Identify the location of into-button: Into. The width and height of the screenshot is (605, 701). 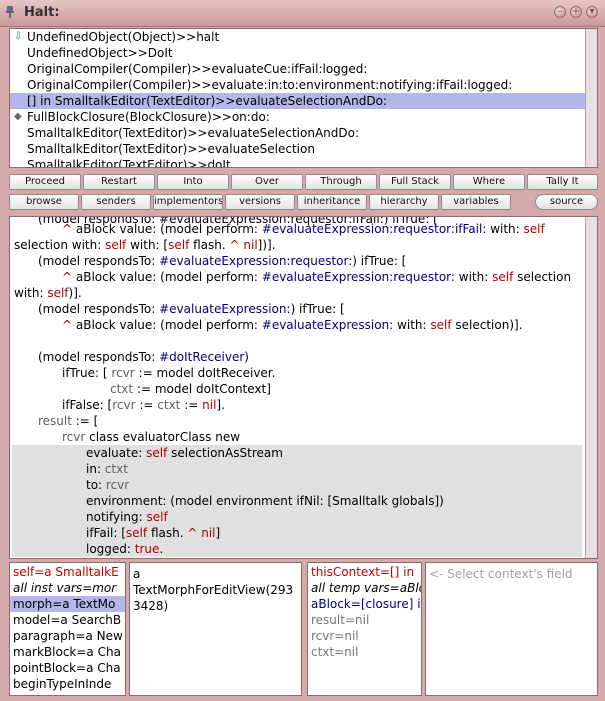
(193, 182).